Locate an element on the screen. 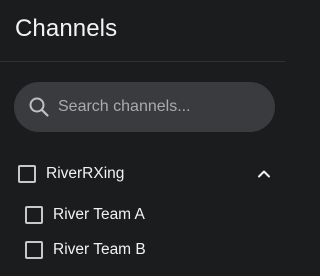 The image size is (320, 276). search-input is located at coordinates (158, 107).